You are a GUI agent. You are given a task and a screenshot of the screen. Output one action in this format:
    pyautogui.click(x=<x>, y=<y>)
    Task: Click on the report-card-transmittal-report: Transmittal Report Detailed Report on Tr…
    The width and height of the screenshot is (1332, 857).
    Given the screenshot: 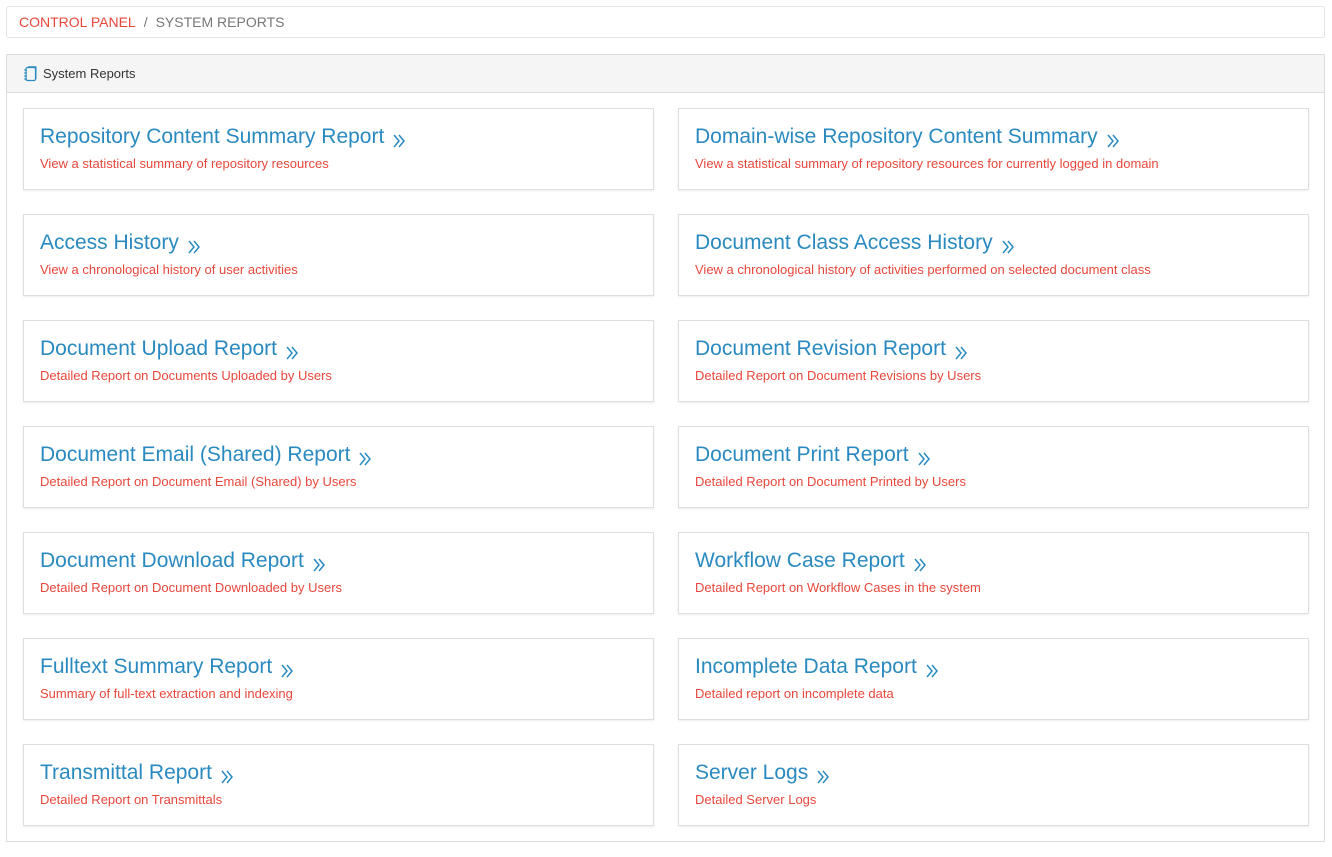 What is the action you would take?
    pyautogui.click(x=338, y=785)
    